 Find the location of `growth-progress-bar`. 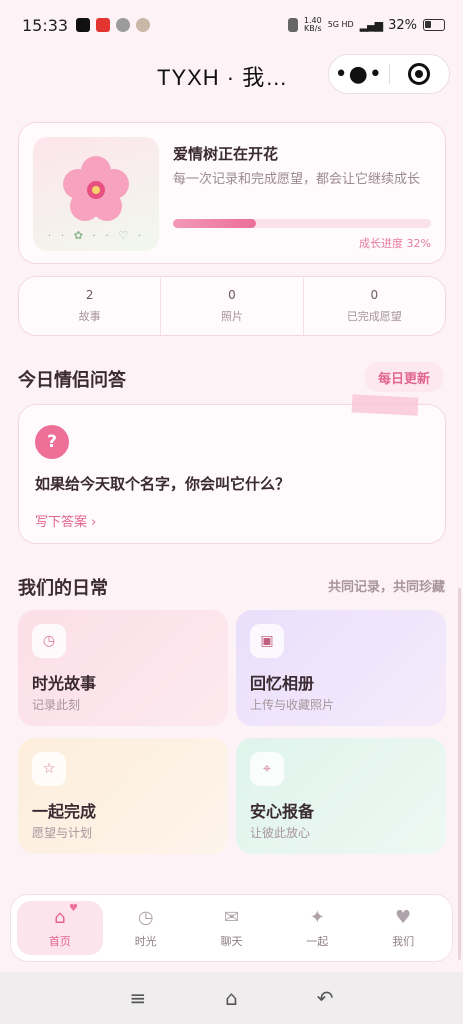

growth-progress-bar is located at coordinates (302, 223).